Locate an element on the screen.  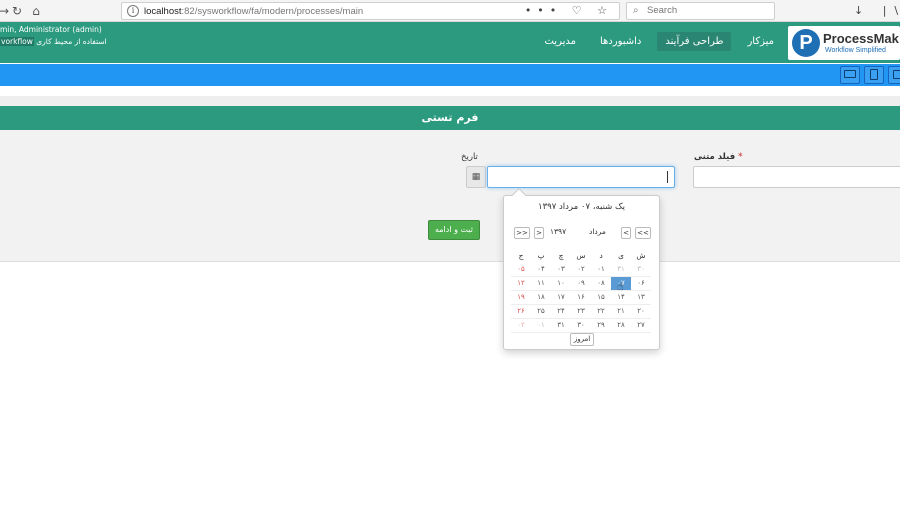
calendar-day: ۲۴ is located at coordinates (561, 311).